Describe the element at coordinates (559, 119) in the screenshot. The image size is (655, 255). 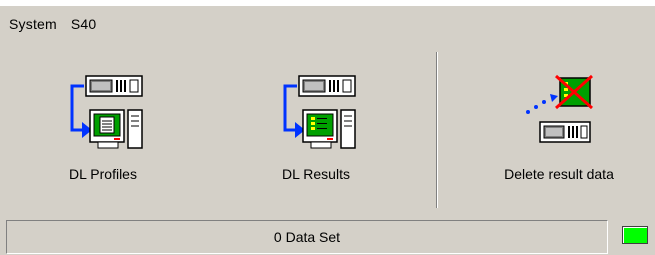
I see `delete-results-icon` at that location.